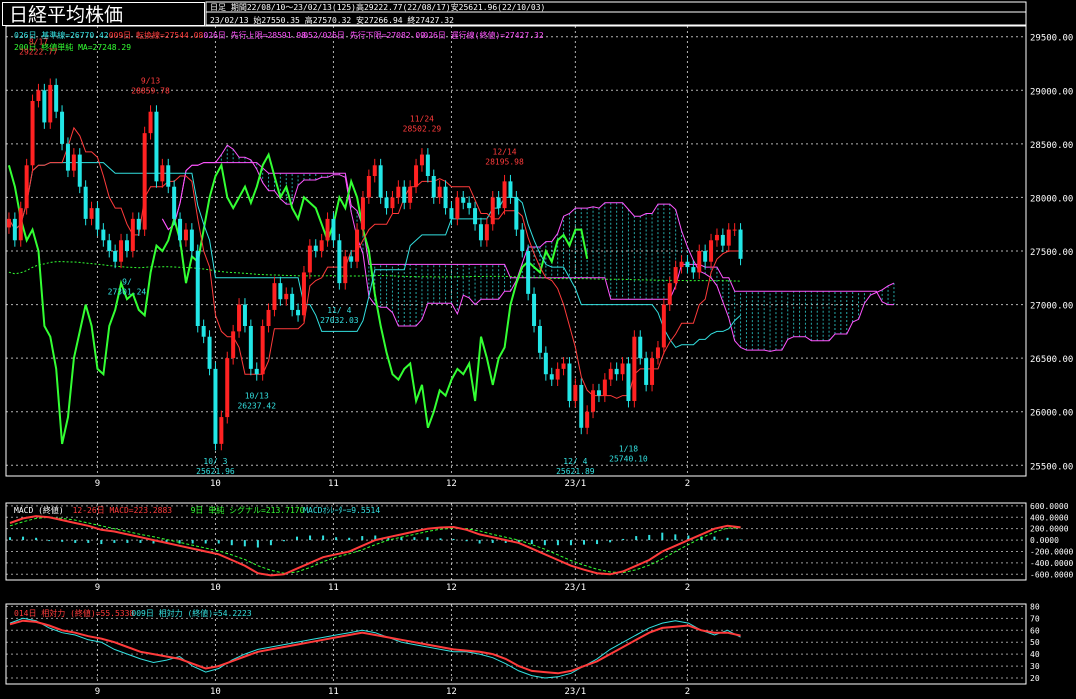  I want to click on price-tick-label: 28000.00, so click(1051, 199).